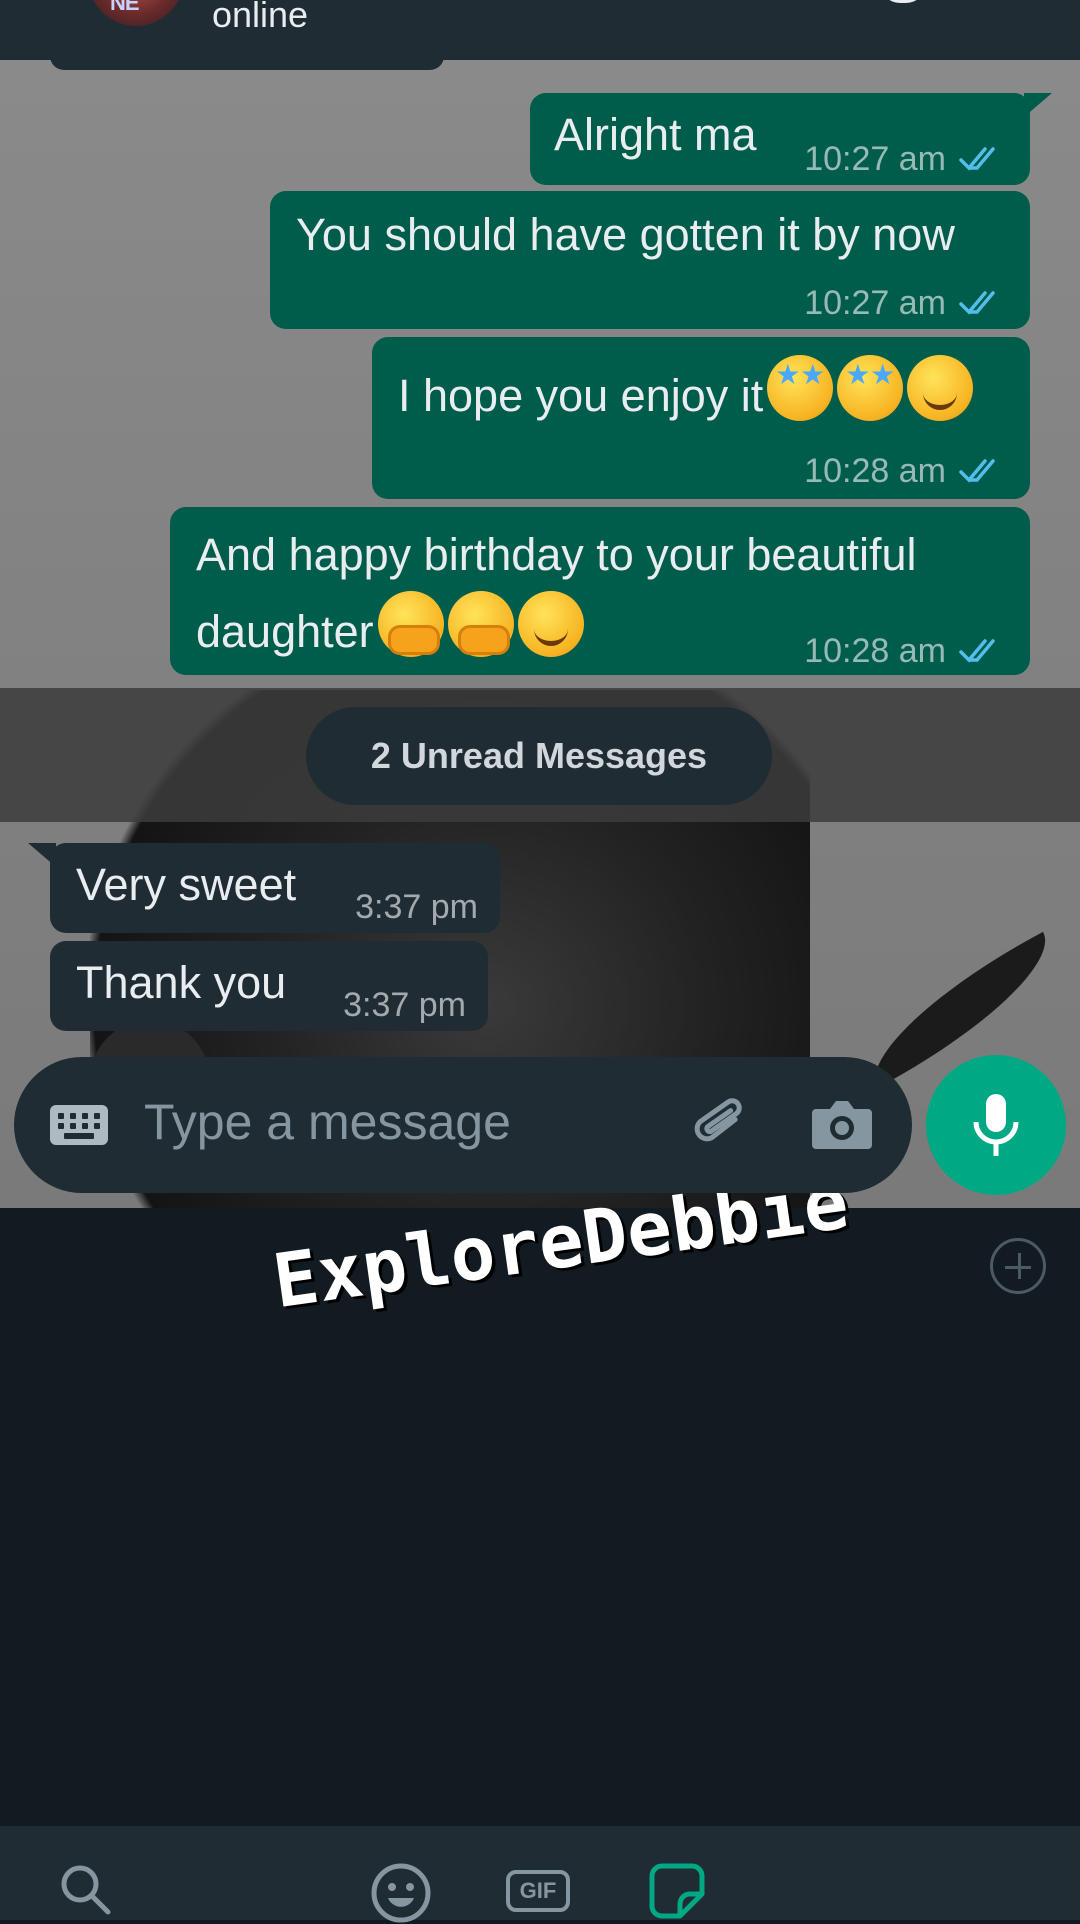  I want to click on message-text: Very sweet, so click(186, 884).